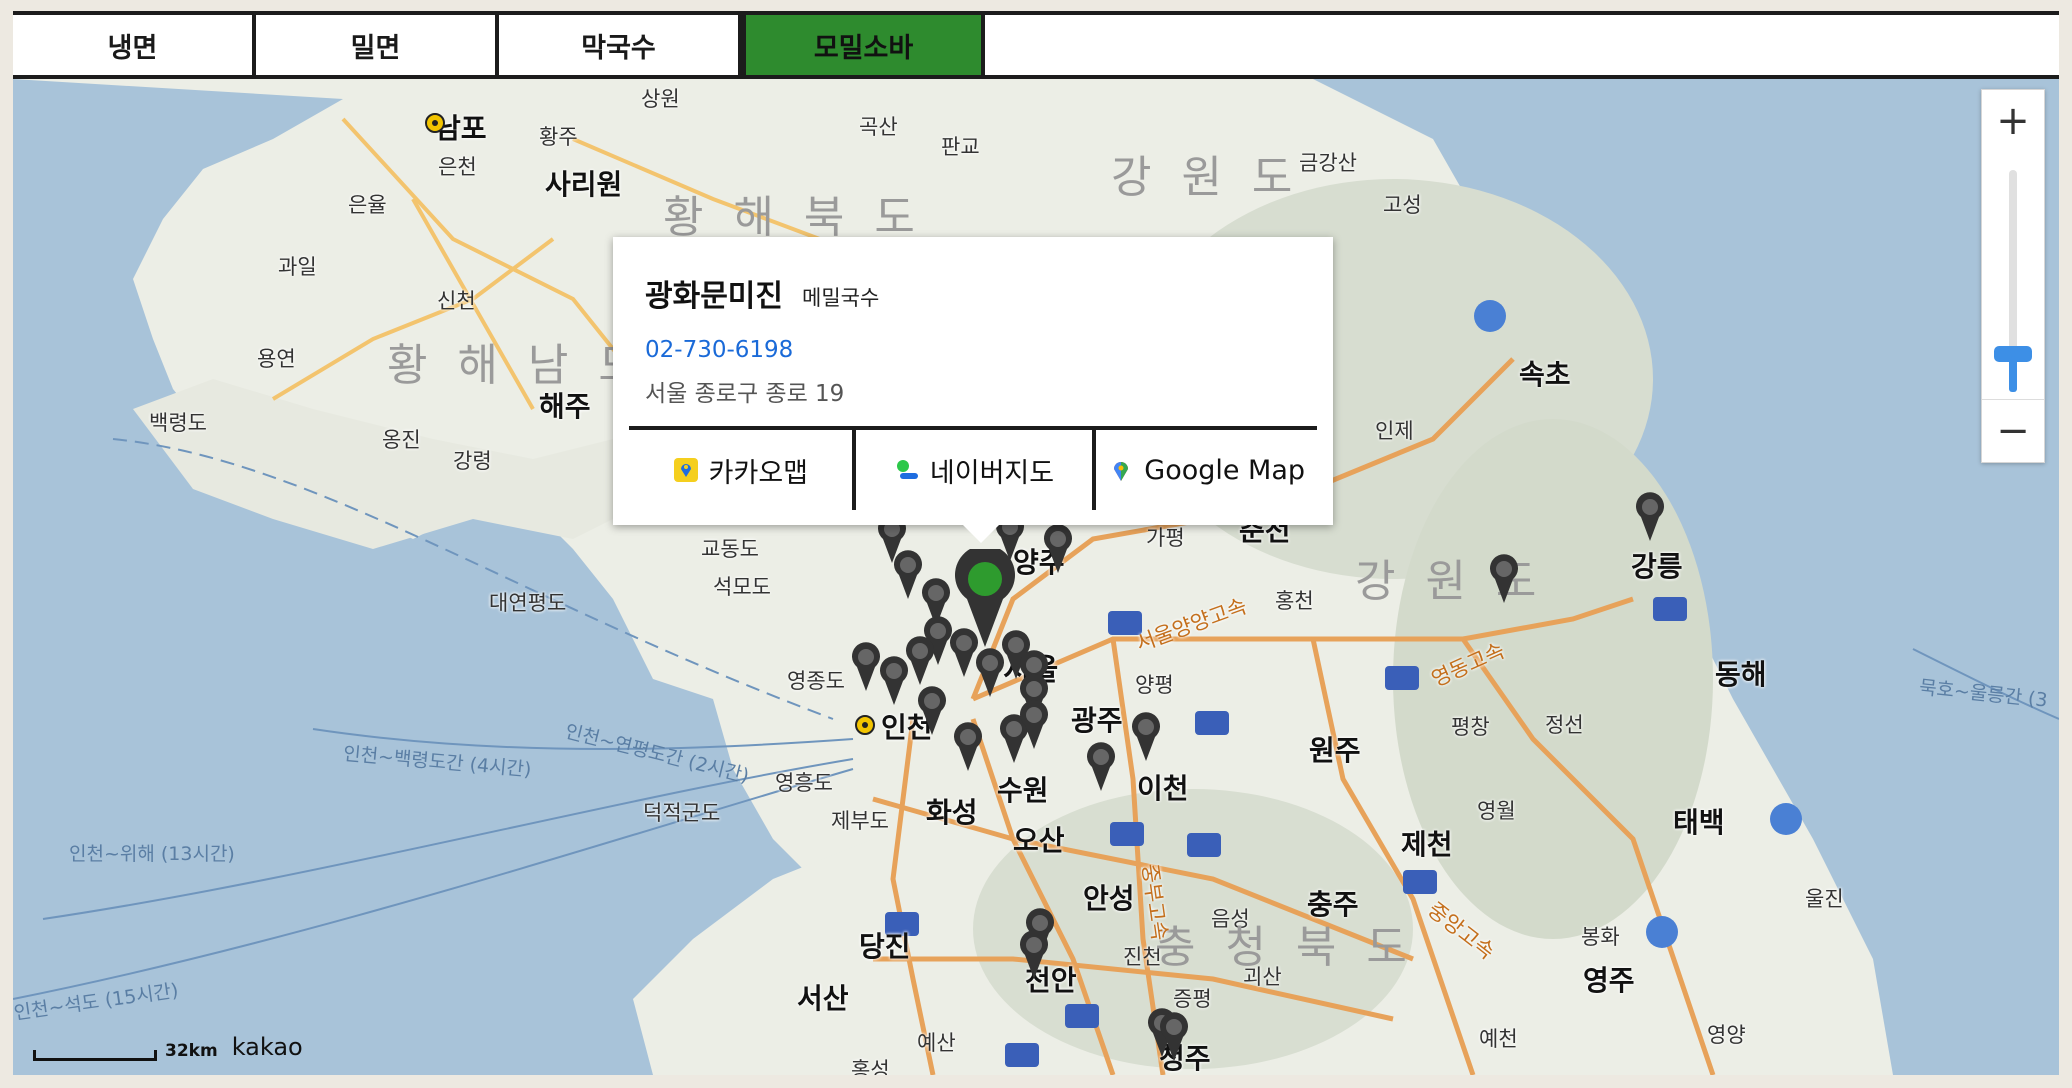  What do you see at coordinates (297, 267) in the screenshot?
I see `map-label-gwail: 과일` at bounding box center [297, 267].